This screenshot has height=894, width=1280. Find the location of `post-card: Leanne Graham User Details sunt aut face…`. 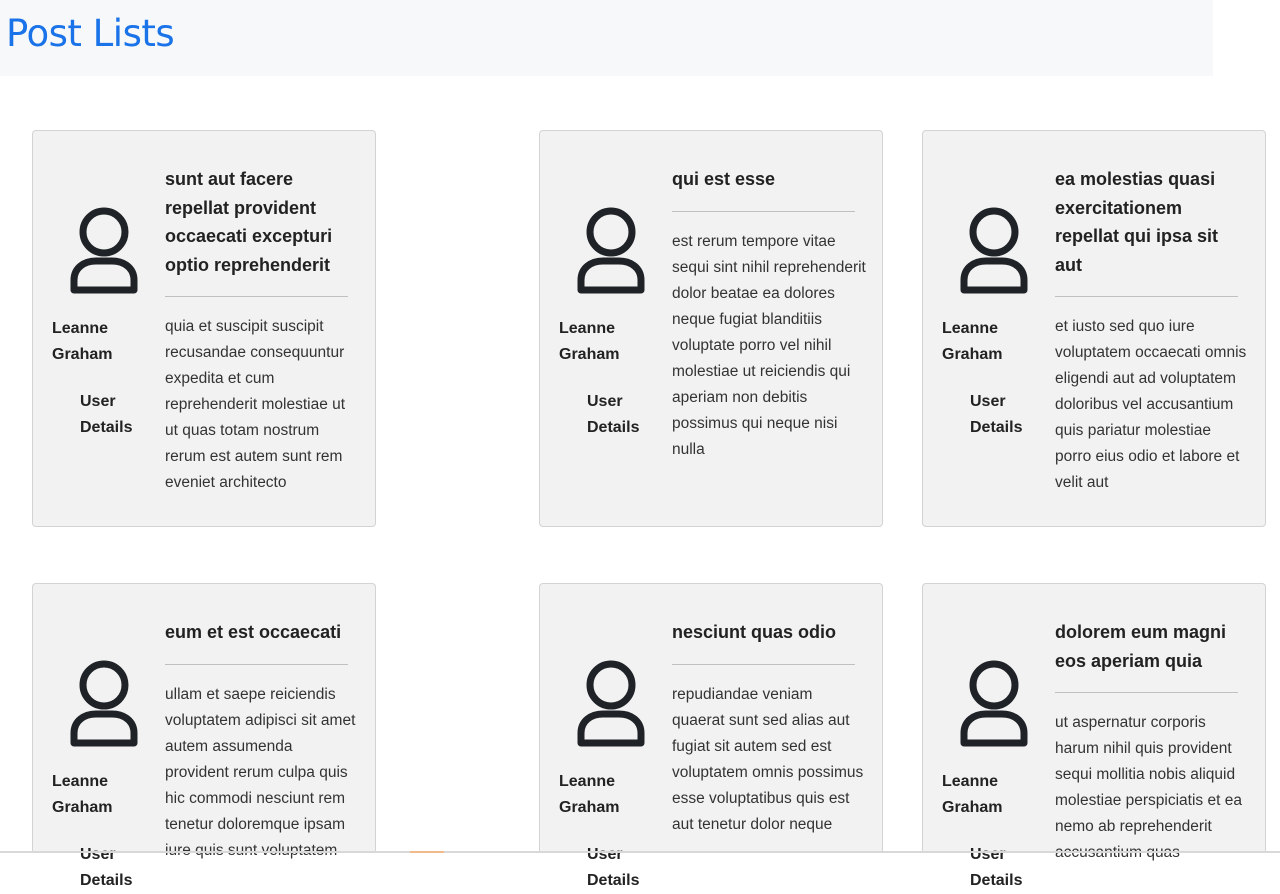

post-card: Leanne Graham User Details sunt aut face… is located at coordinates (204, 328).